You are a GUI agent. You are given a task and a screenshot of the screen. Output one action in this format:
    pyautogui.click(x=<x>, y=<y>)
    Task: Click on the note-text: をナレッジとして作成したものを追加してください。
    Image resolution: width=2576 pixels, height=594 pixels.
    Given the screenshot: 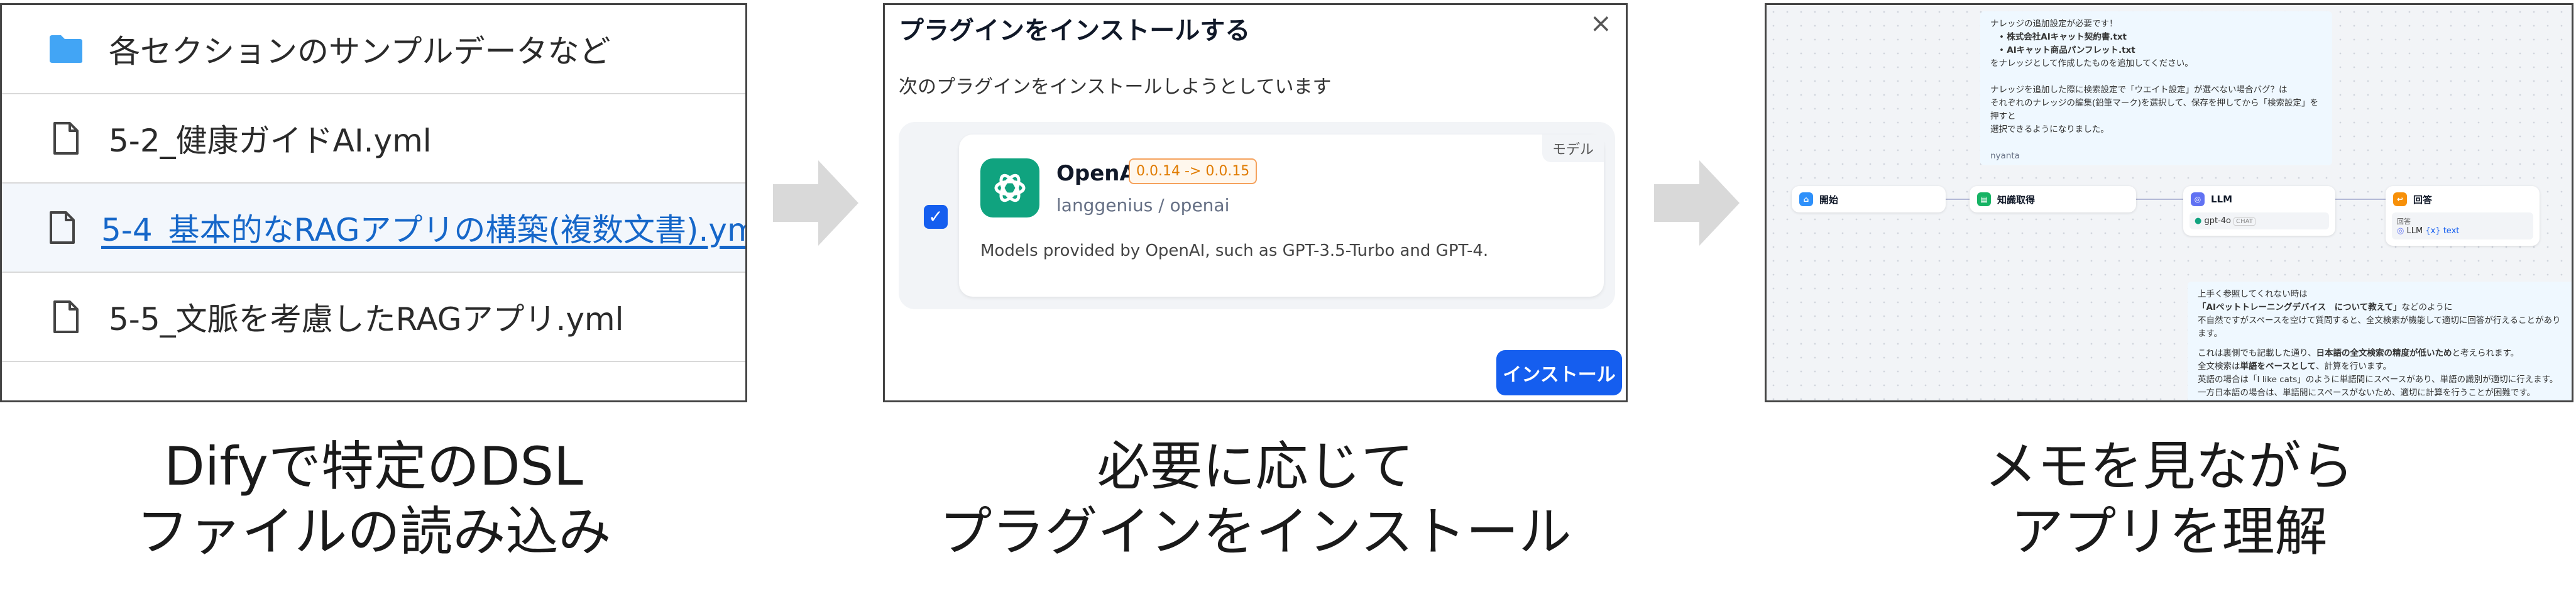 What is the action you would take?
    pyautogui.click(x=2091, y=63)
    